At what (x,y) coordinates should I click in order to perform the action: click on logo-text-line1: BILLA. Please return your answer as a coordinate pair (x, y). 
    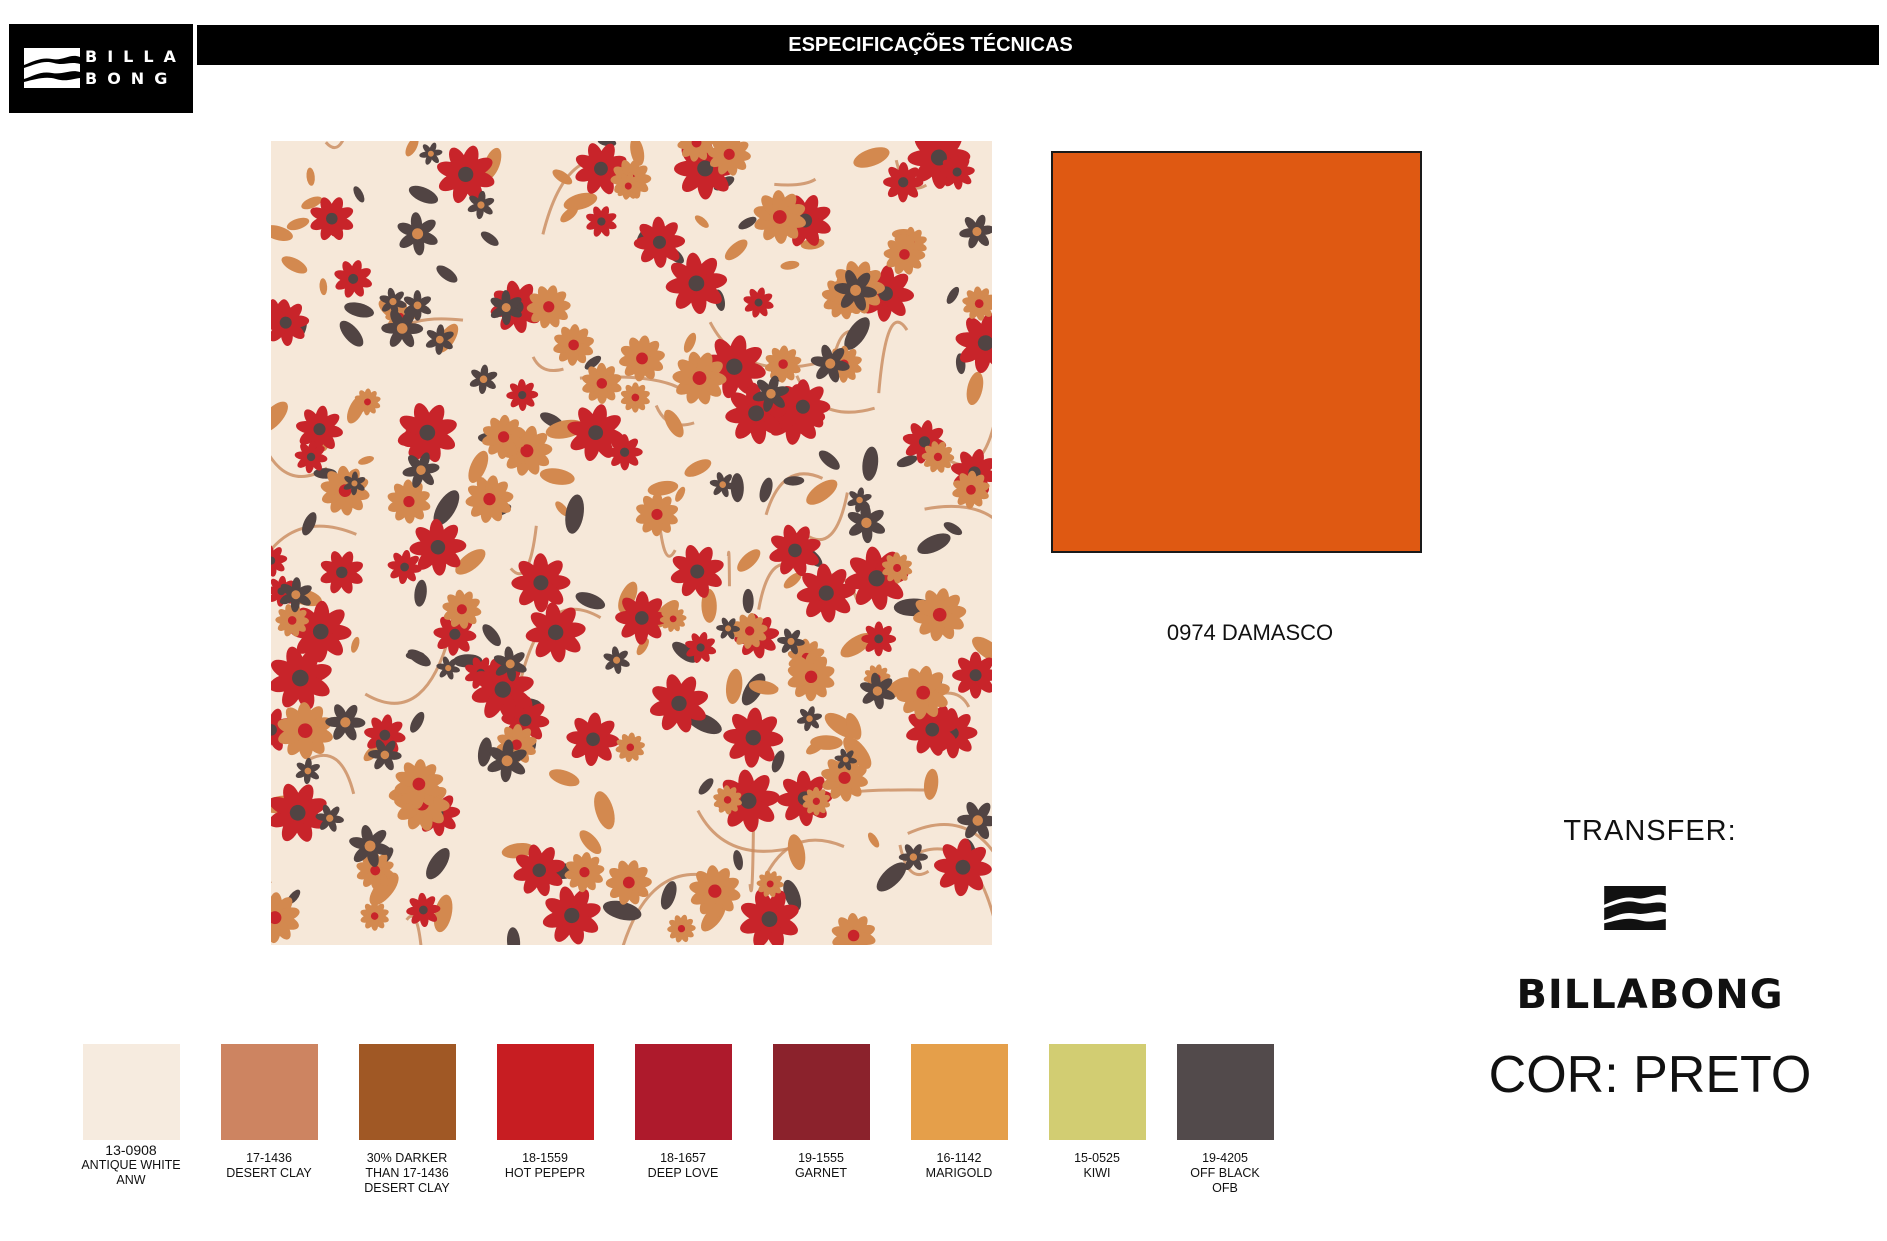
    Looking at the image, I should click on (135, 56).